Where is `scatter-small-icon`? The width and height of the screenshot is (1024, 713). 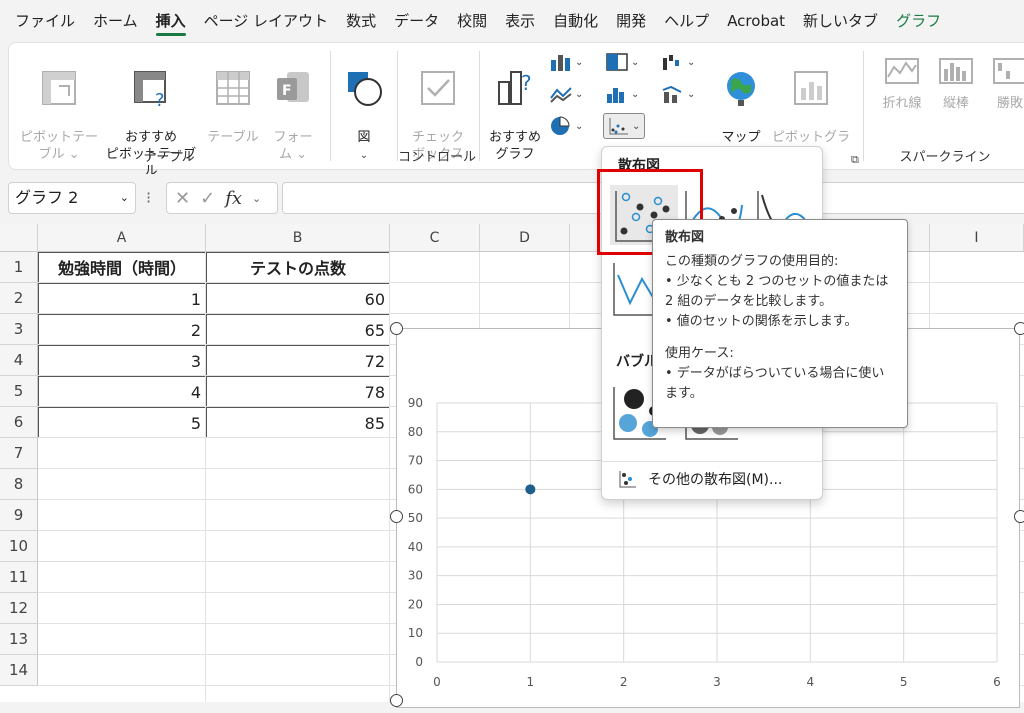 scatter-small-icon is located at coordinates (627, 479).